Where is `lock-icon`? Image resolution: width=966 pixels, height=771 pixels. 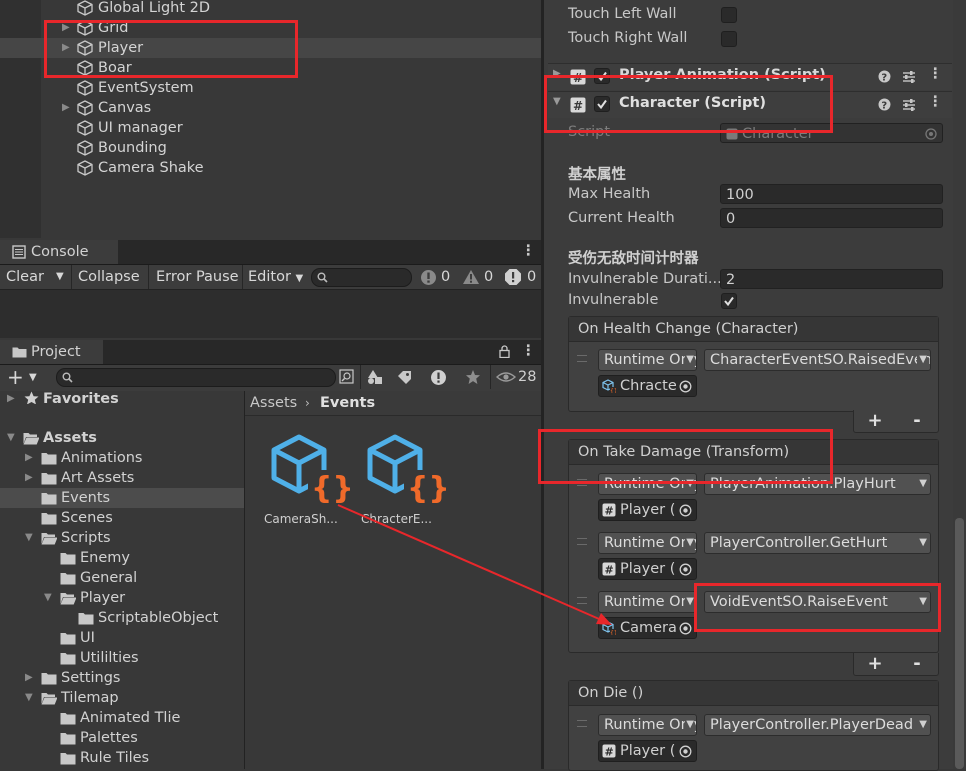
lock-icon is located at coordinates (504, 351).